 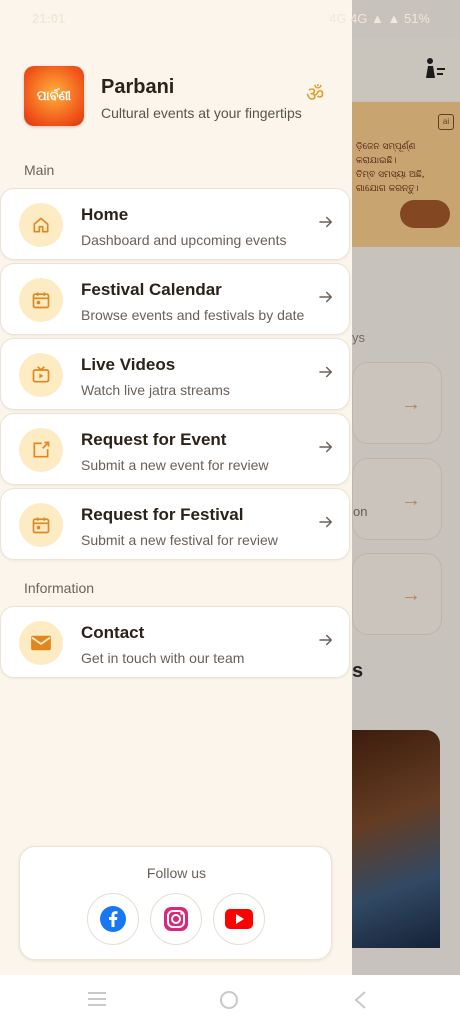 I want to click on section-label-main: Main, so click(x=39, y=170).